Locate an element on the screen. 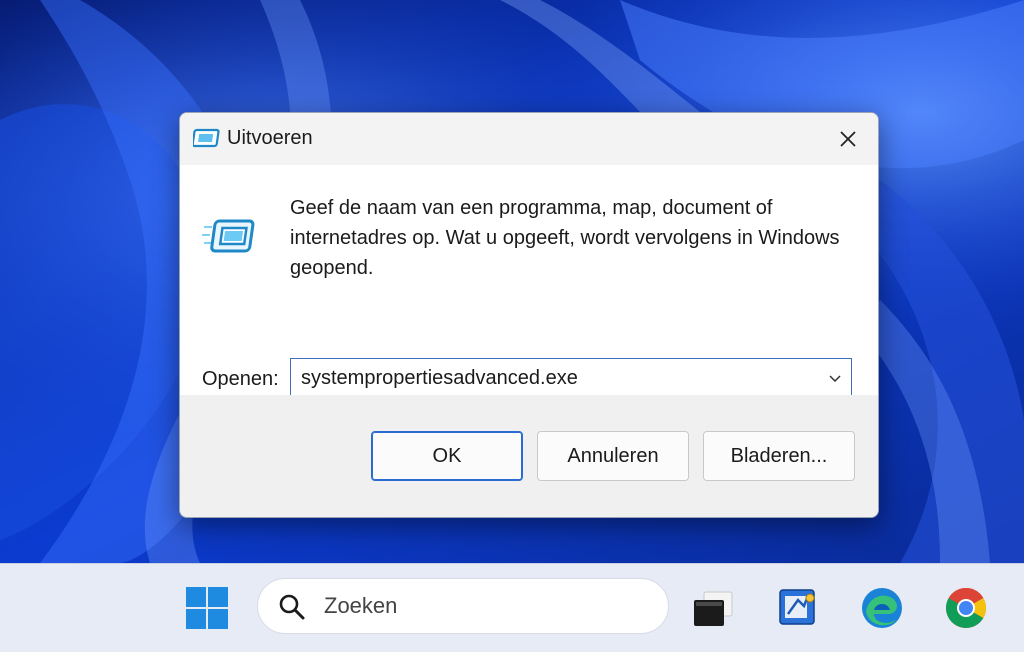 The height and width of the screenshot is (652, 1024). search-icon is located at coordinates (292, 607).